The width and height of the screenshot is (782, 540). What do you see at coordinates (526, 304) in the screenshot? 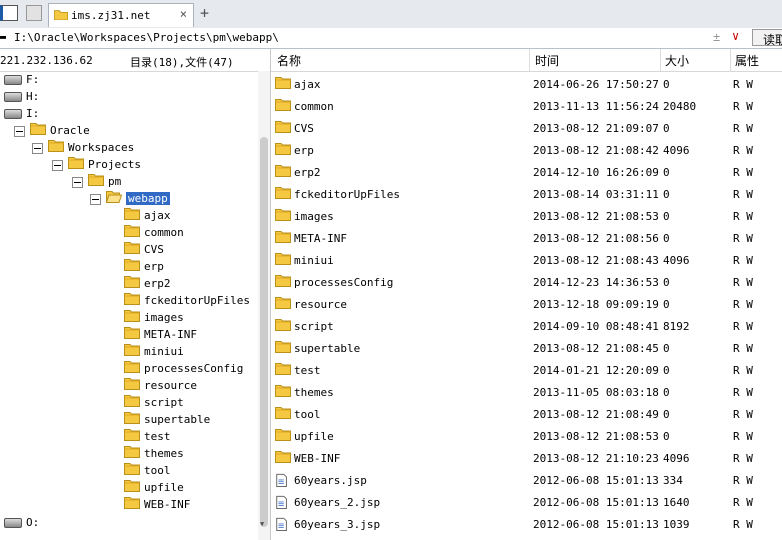
I see `file-row: resource 2013-12-18 09:09:19 0 R W` at bounding box center [526, 304].